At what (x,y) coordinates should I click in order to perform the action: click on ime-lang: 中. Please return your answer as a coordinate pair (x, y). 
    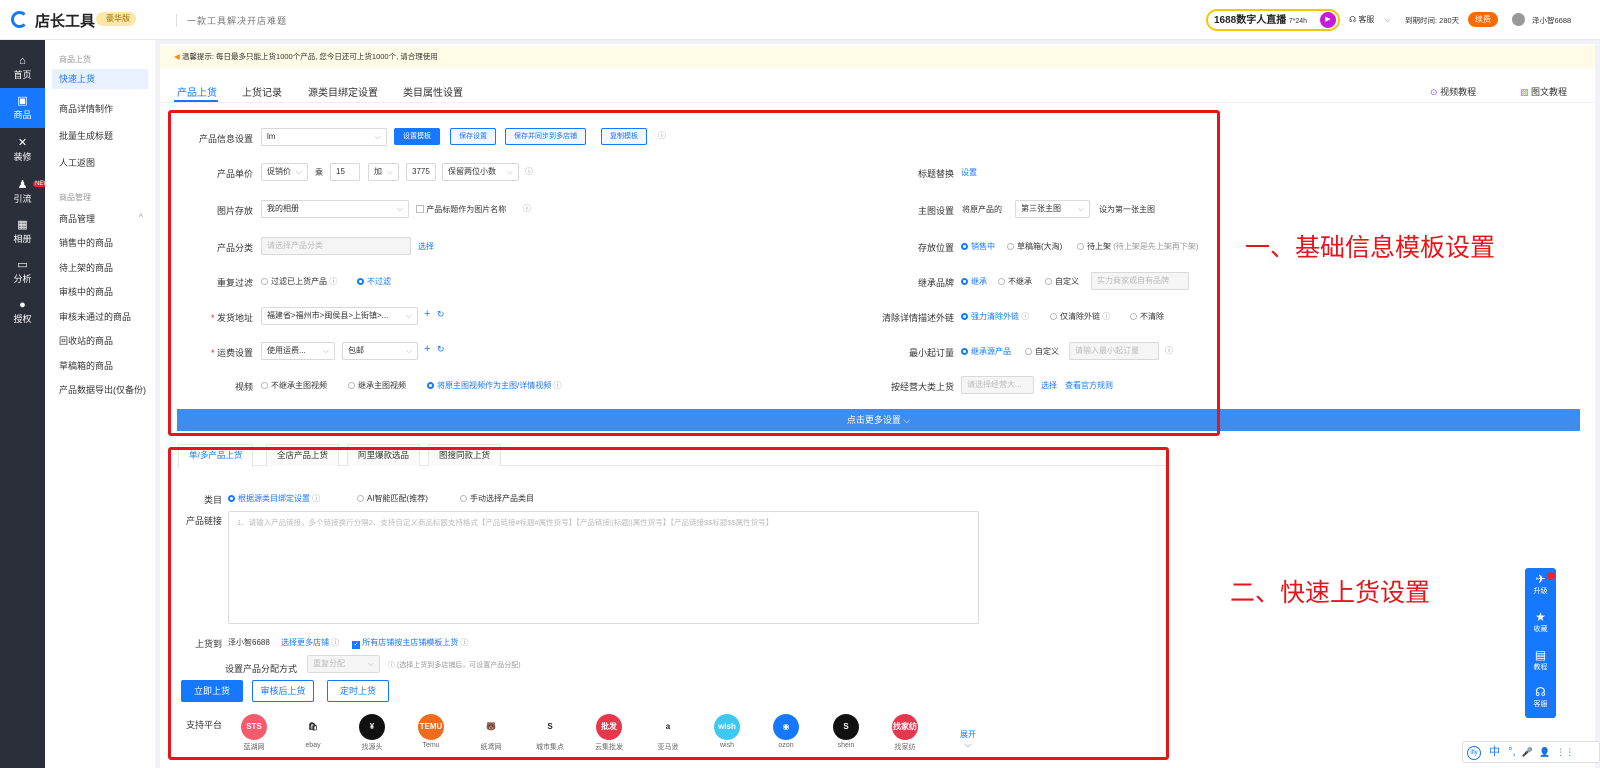
    Looking at the image, I should click on (1494, 752).